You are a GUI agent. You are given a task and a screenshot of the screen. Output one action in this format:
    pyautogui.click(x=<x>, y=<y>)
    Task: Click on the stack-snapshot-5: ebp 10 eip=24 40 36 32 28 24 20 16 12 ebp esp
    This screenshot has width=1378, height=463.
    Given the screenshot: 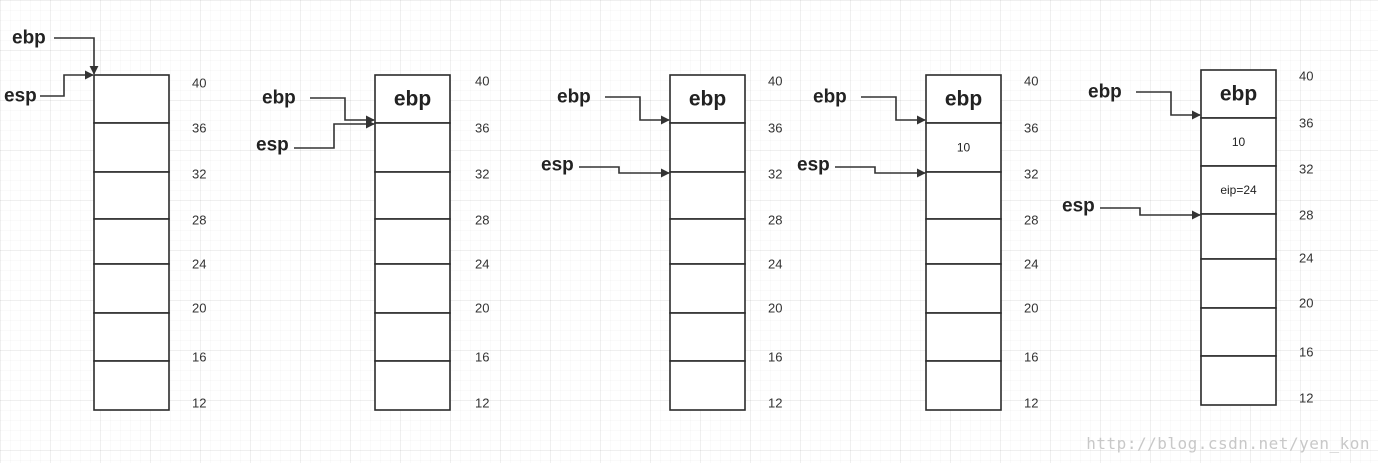 What is the action you would take?
    pyautogui.click(x=1187, y=237)
    